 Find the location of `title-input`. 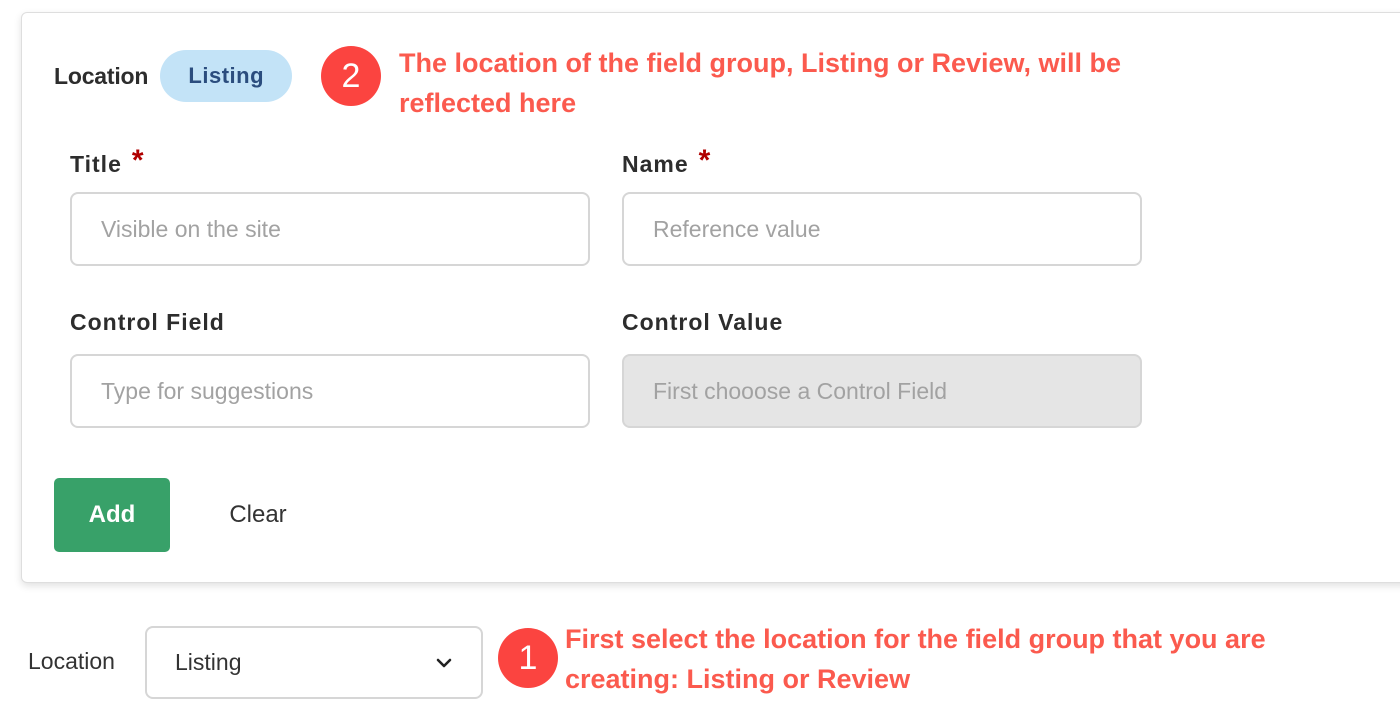

title-input is located at coordinates (330, 229).